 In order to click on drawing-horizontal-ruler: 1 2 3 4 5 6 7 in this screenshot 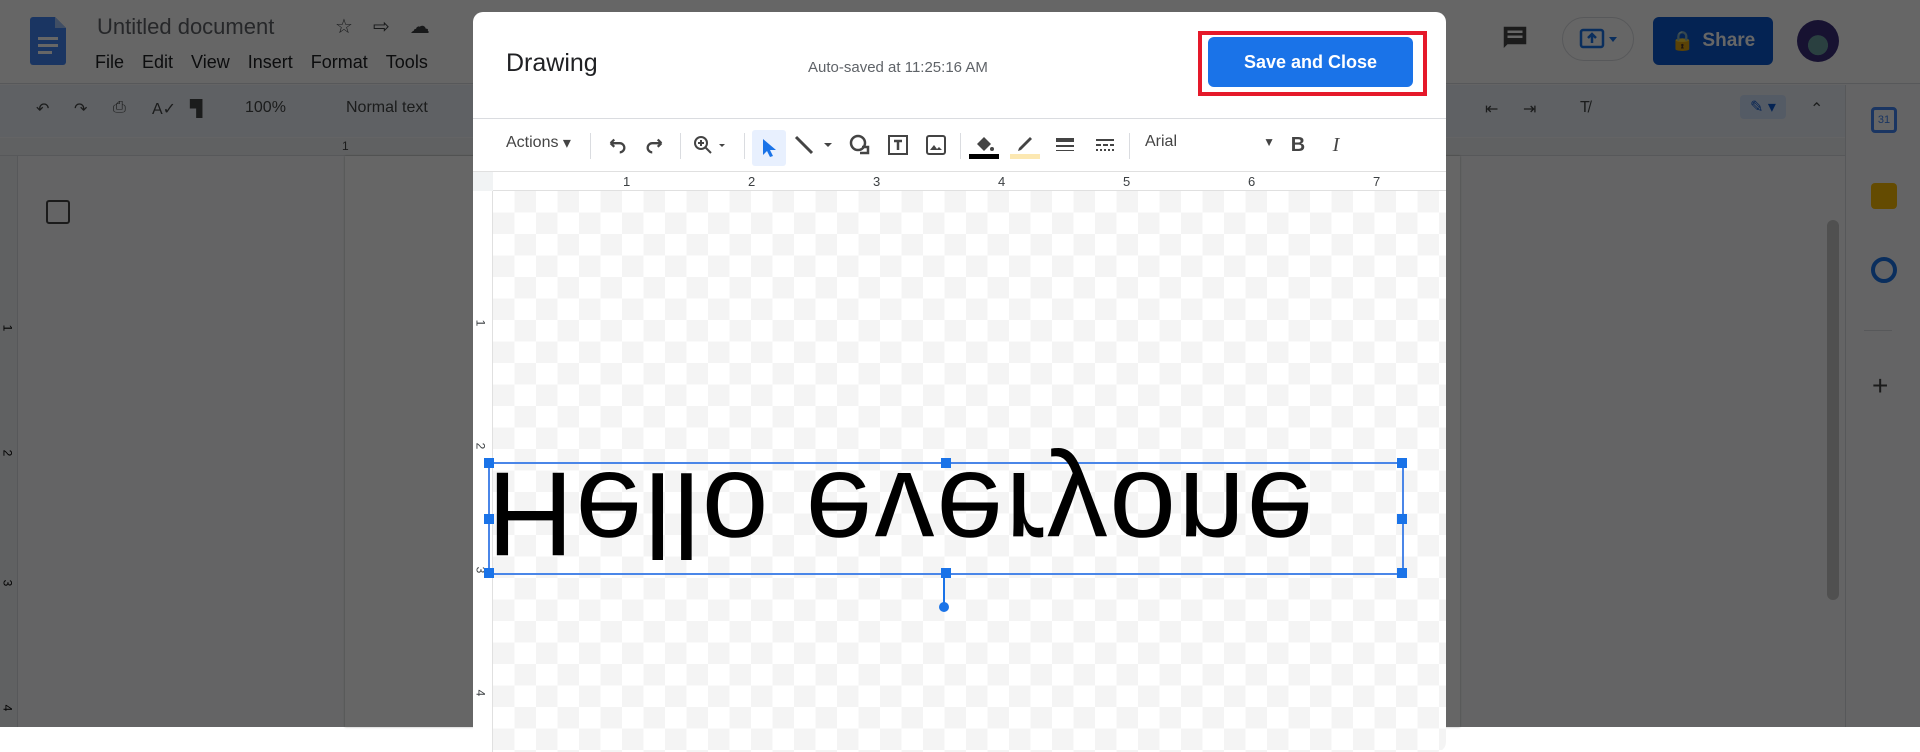, I will do `click(959, 181)`.